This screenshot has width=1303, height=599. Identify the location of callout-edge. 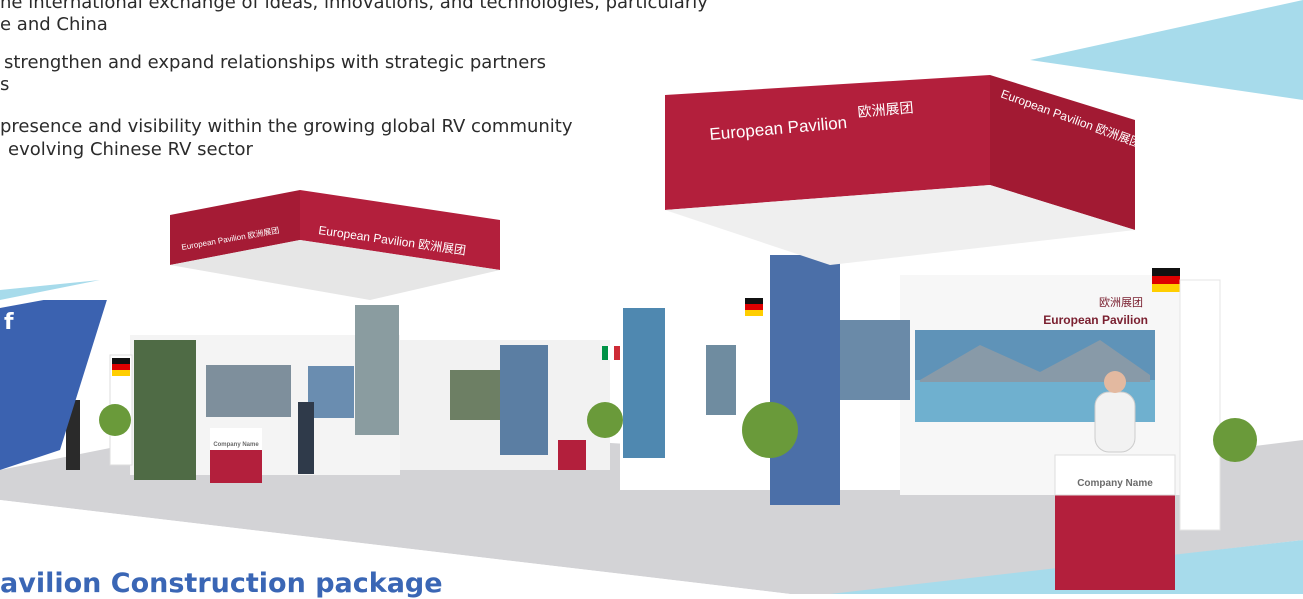
(50, 290).